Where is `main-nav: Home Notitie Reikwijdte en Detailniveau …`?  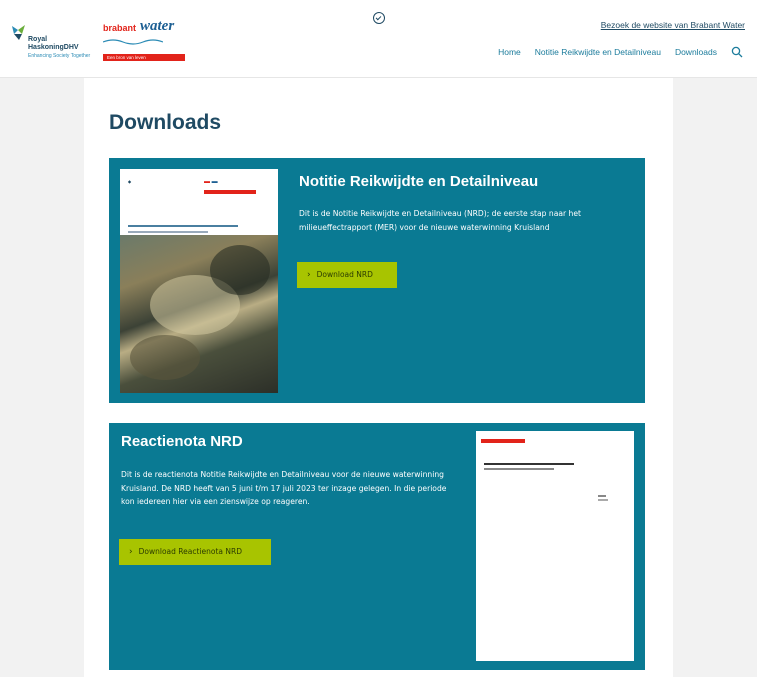
main-nav: Home Notitie Reikwijdte en Detailniveau … is located at coordinates (613, 52).